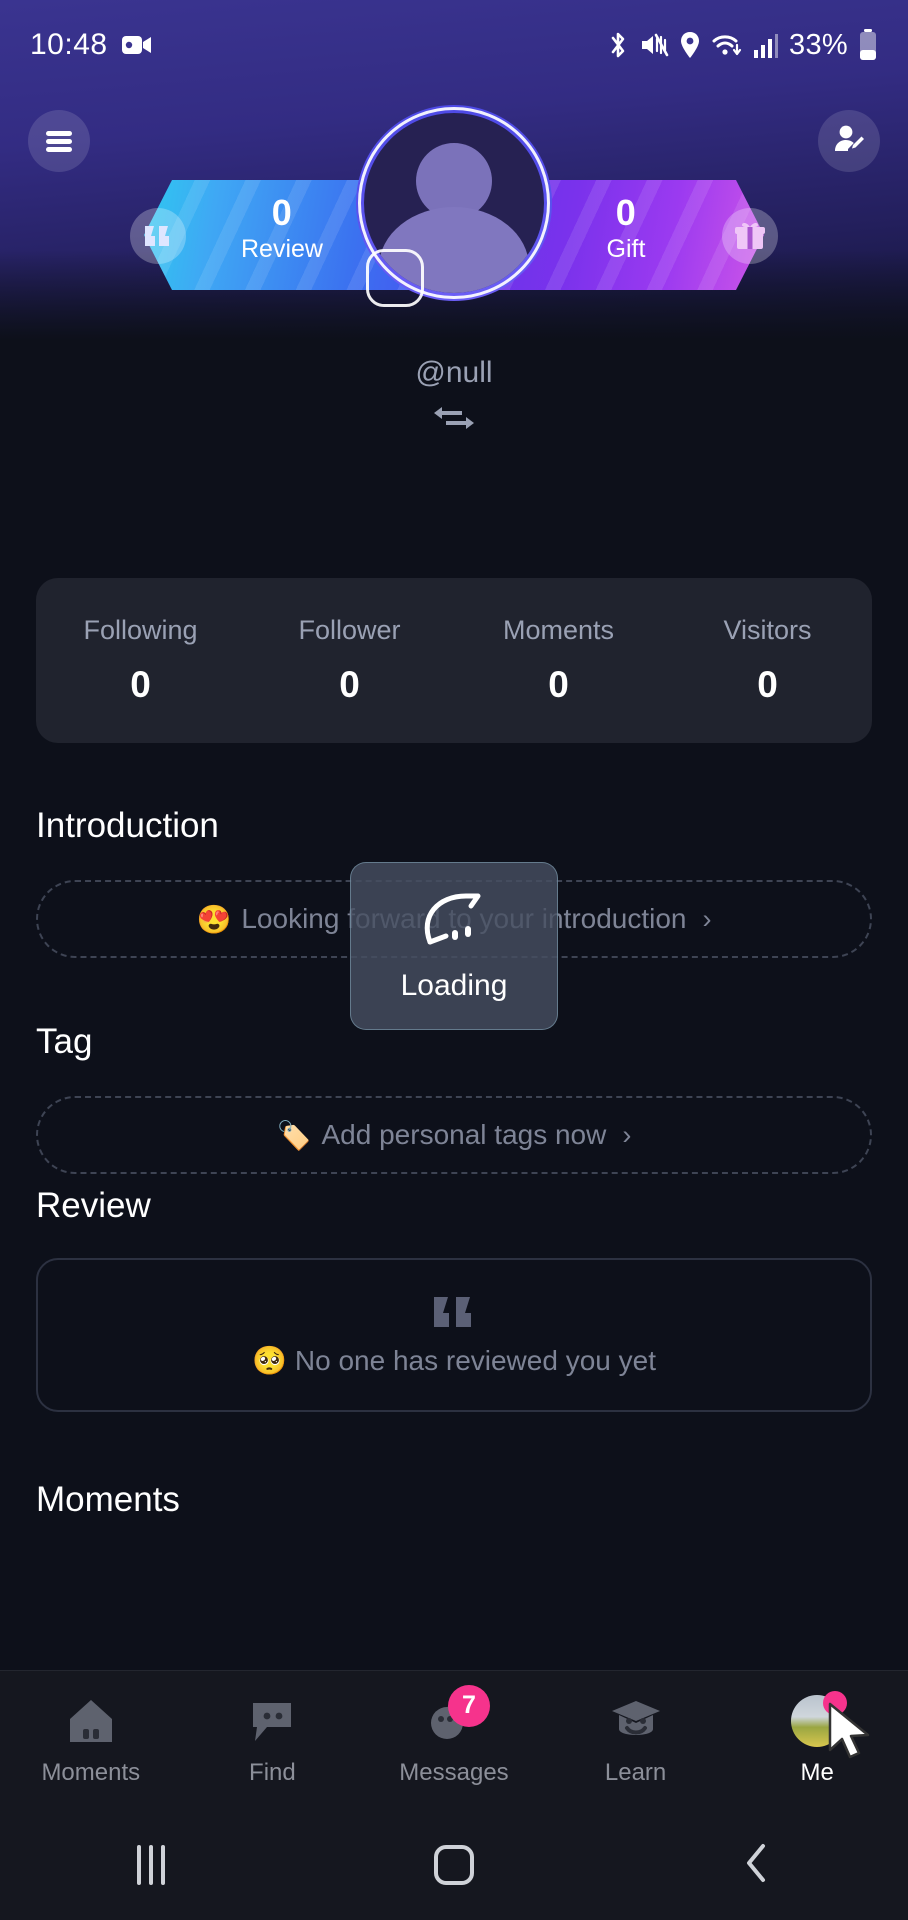 Image resolution: width=908 pixels, height=1920 pixels. I want to click on tag-empty-button: 🏷️ Add personal tags now ›, so click(454, 1135).